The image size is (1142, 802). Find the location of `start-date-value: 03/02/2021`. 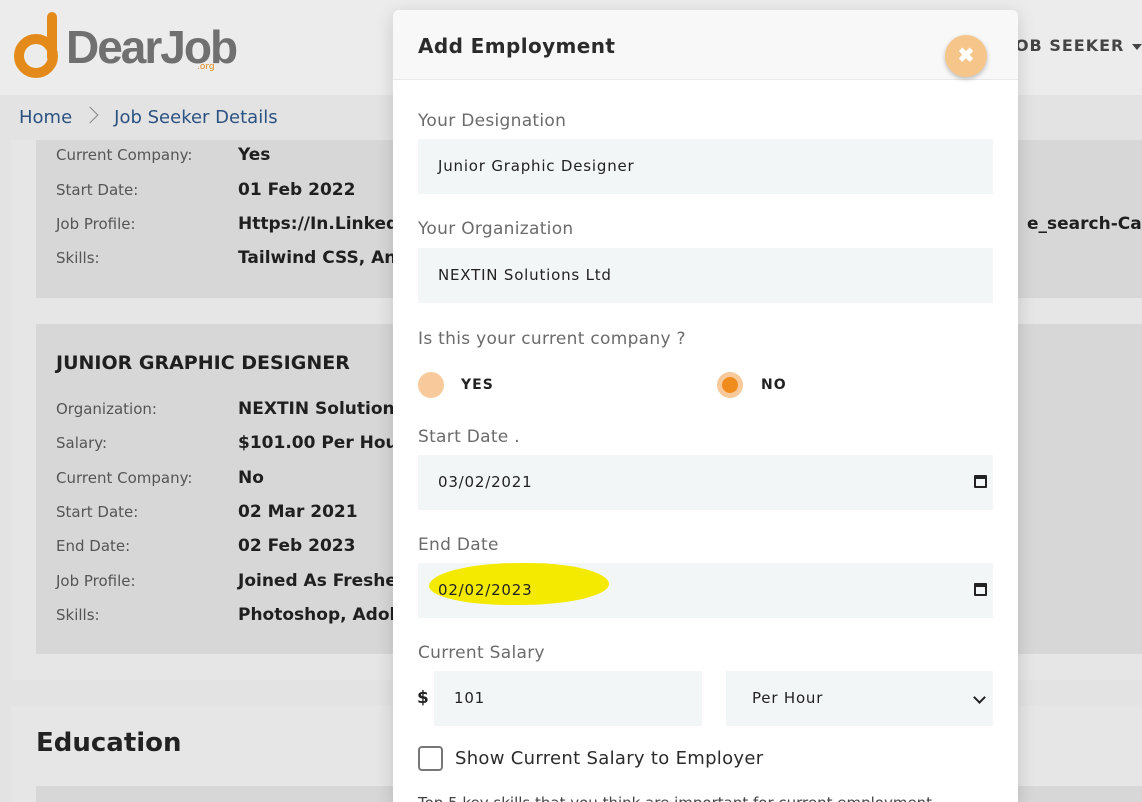

start-date-value: 03/02/2021 is located at coordinates (485, 482).